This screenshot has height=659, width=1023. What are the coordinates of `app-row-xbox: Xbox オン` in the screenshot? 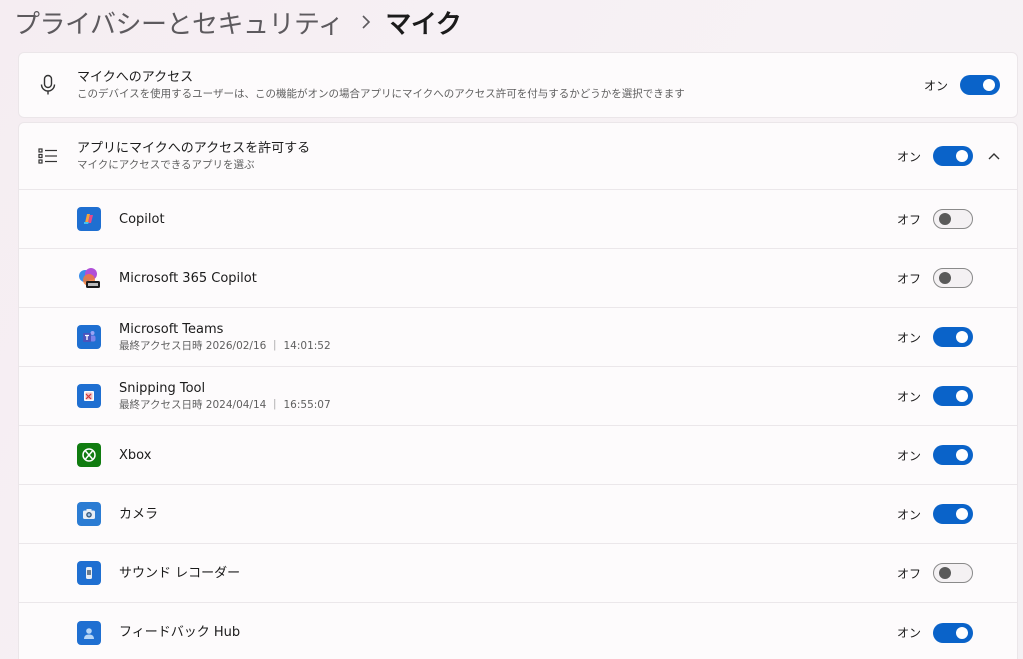 It's located at (518, 455).